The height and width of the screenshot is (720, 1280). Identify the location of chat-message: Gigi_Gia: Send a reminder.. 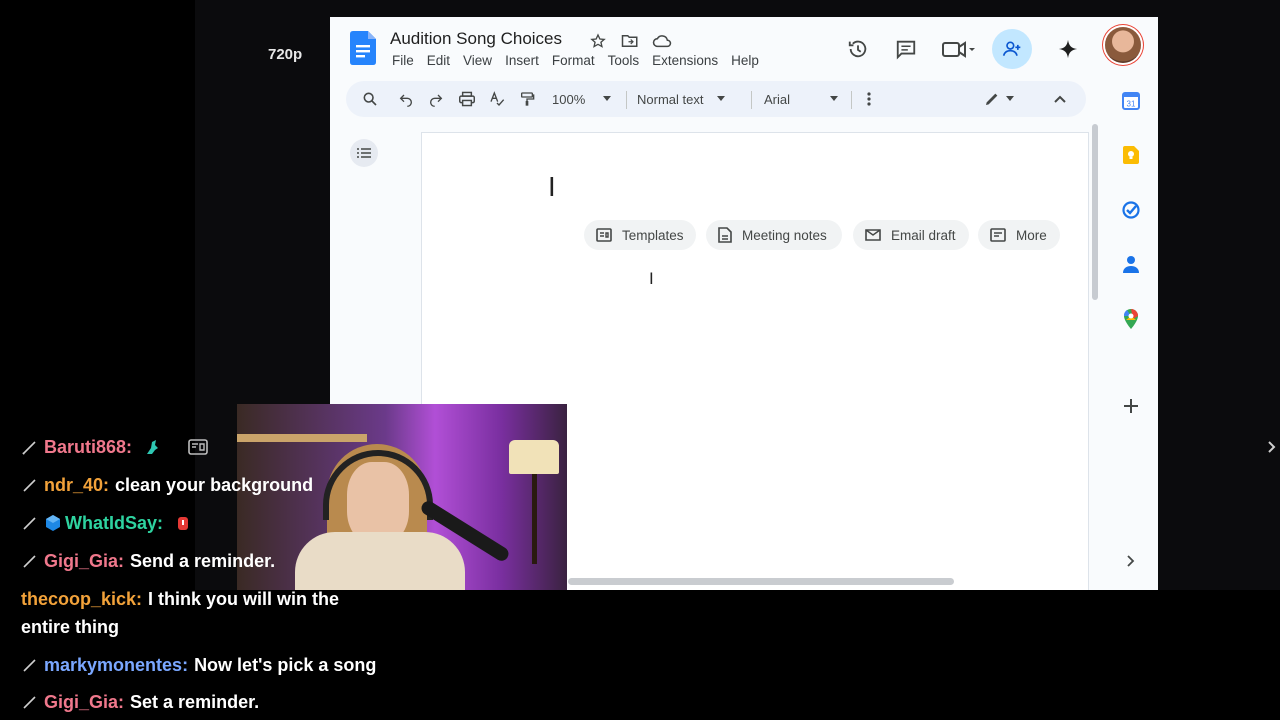
(148, 561).